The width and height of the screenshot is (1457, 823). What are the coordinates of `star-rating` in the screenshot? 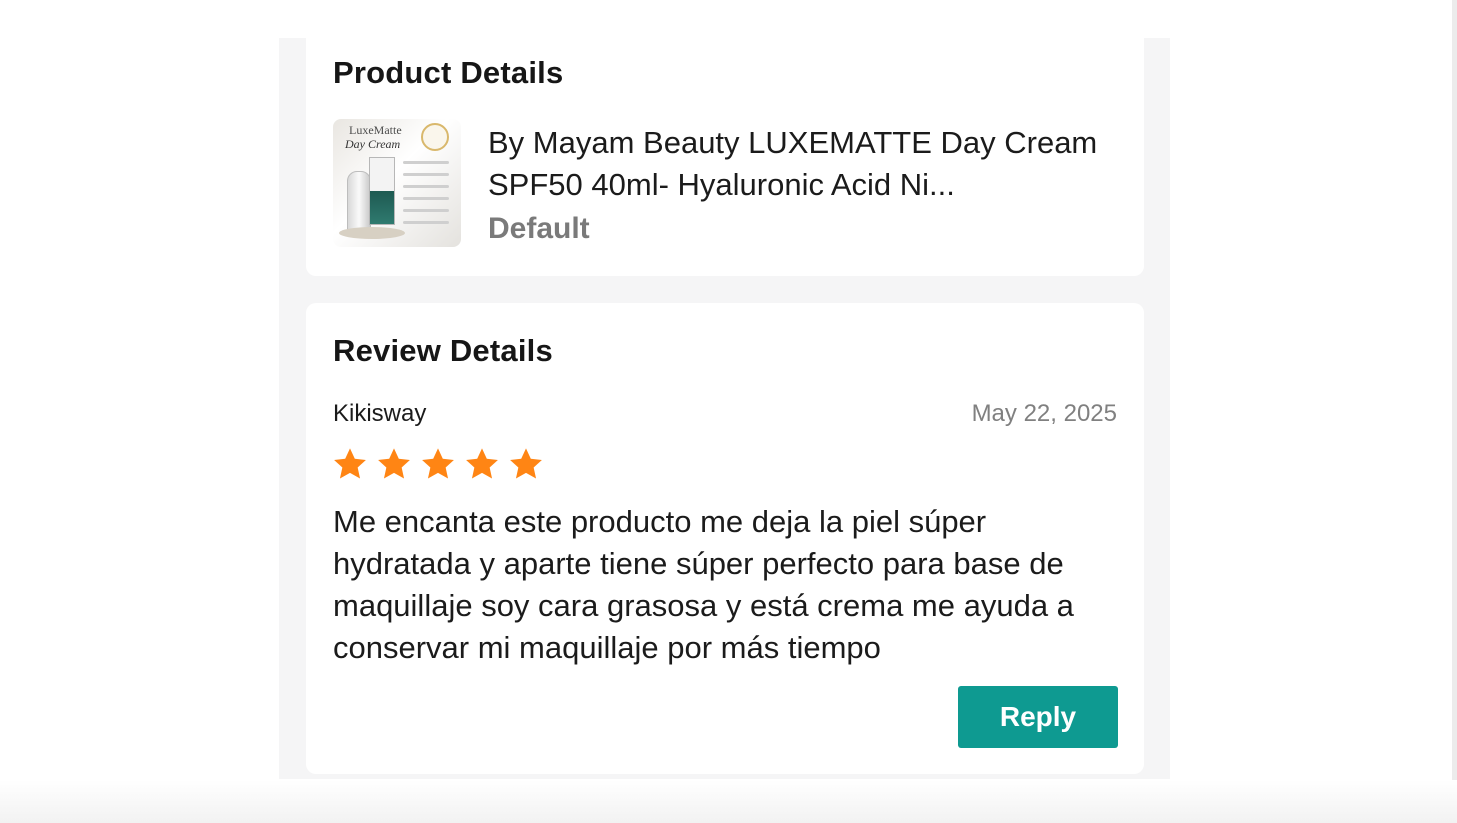 It's located at (438, 464).